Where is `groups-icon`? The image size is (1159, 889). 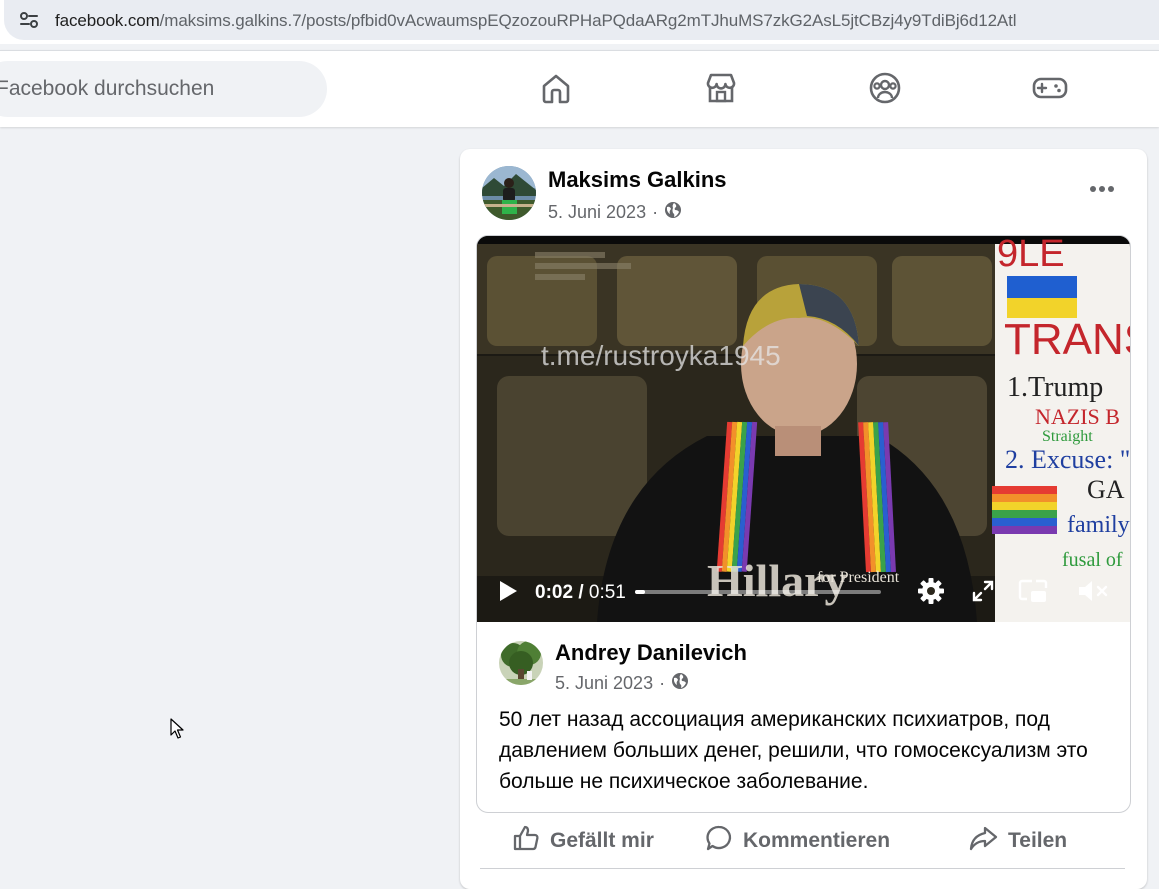
groups-icon is located at coordinates (885, 90).